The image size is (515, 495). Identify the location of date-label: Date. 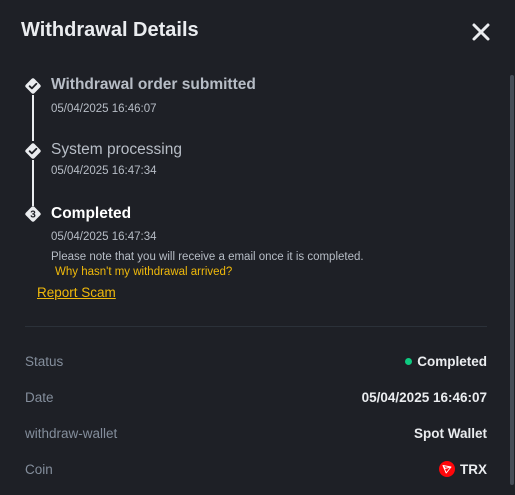
(39, 397).